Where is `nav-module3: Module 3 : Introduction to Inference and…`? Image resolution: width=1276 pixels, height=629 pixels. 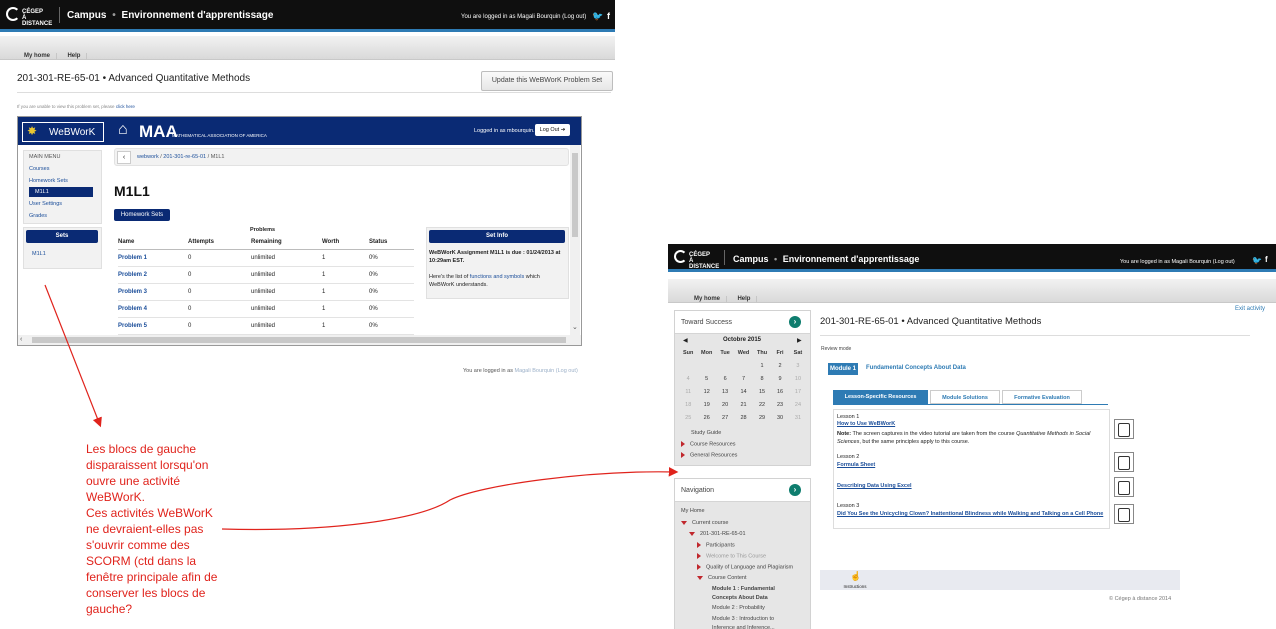 nav-module3: Module 3 : Introduction to Inference and… is located at coordinates (754, 622).